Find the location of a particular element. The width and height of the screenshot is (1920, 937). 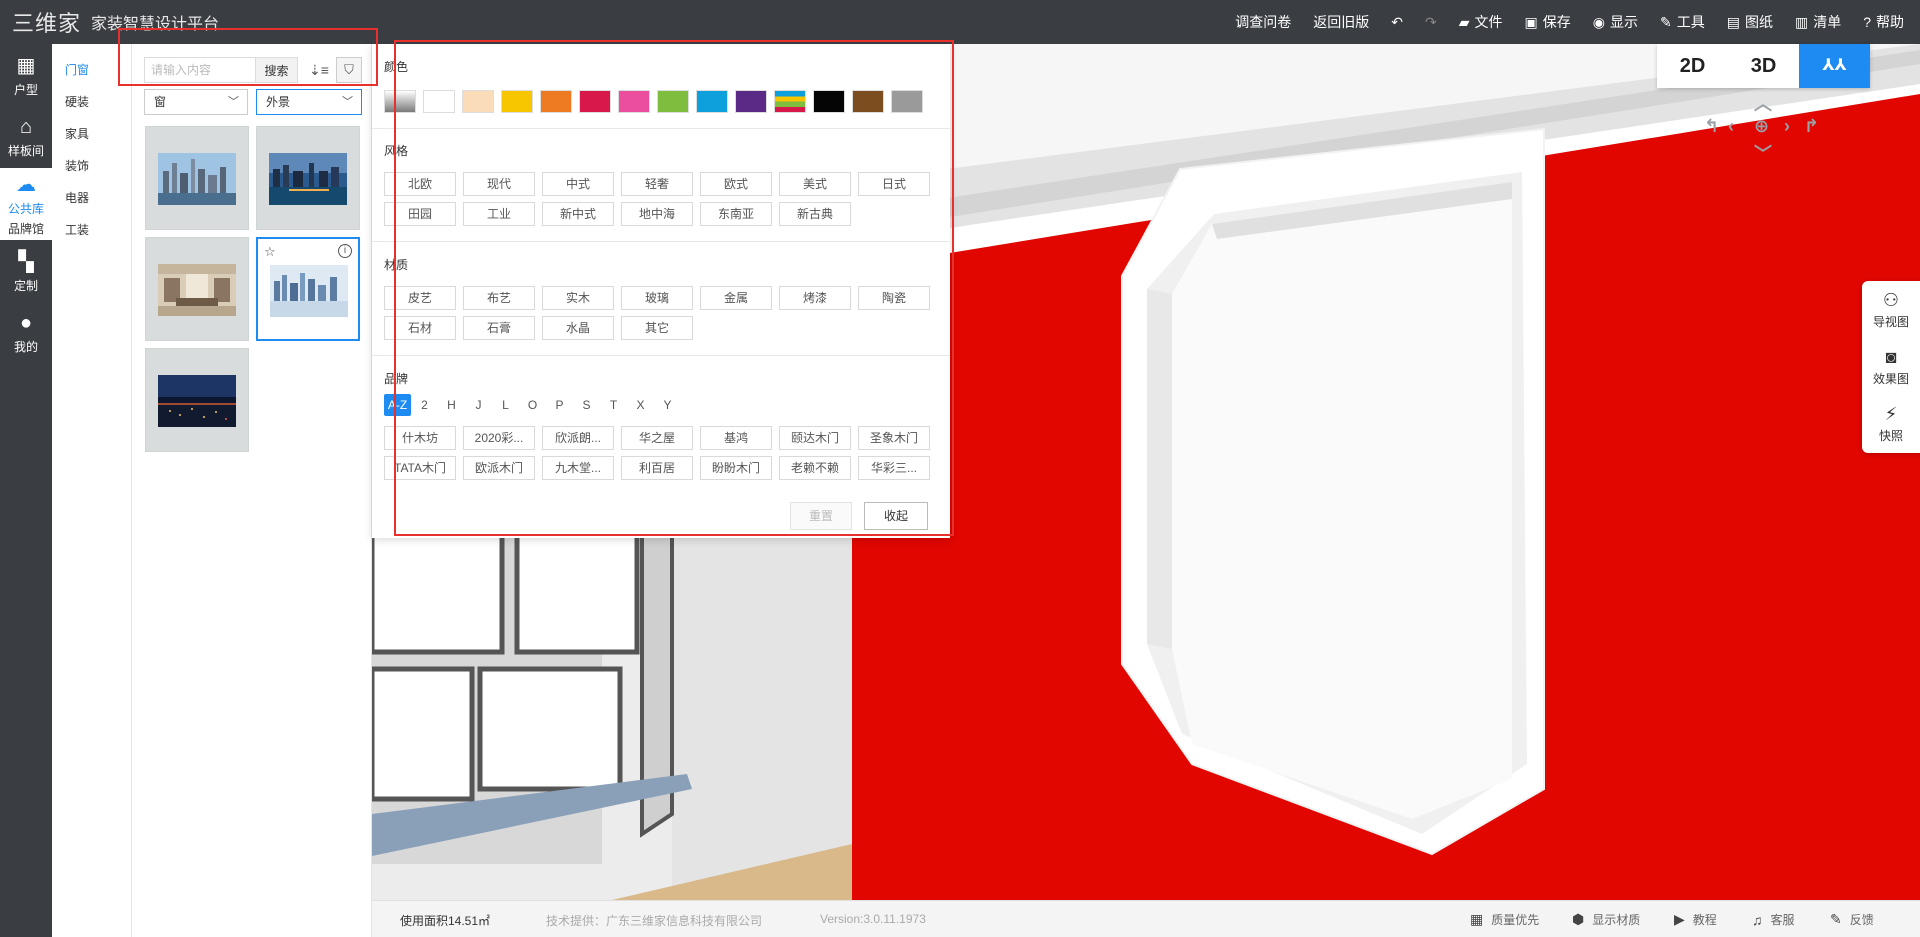

rail-label: 样板间 is located at coordinates (25, 150).